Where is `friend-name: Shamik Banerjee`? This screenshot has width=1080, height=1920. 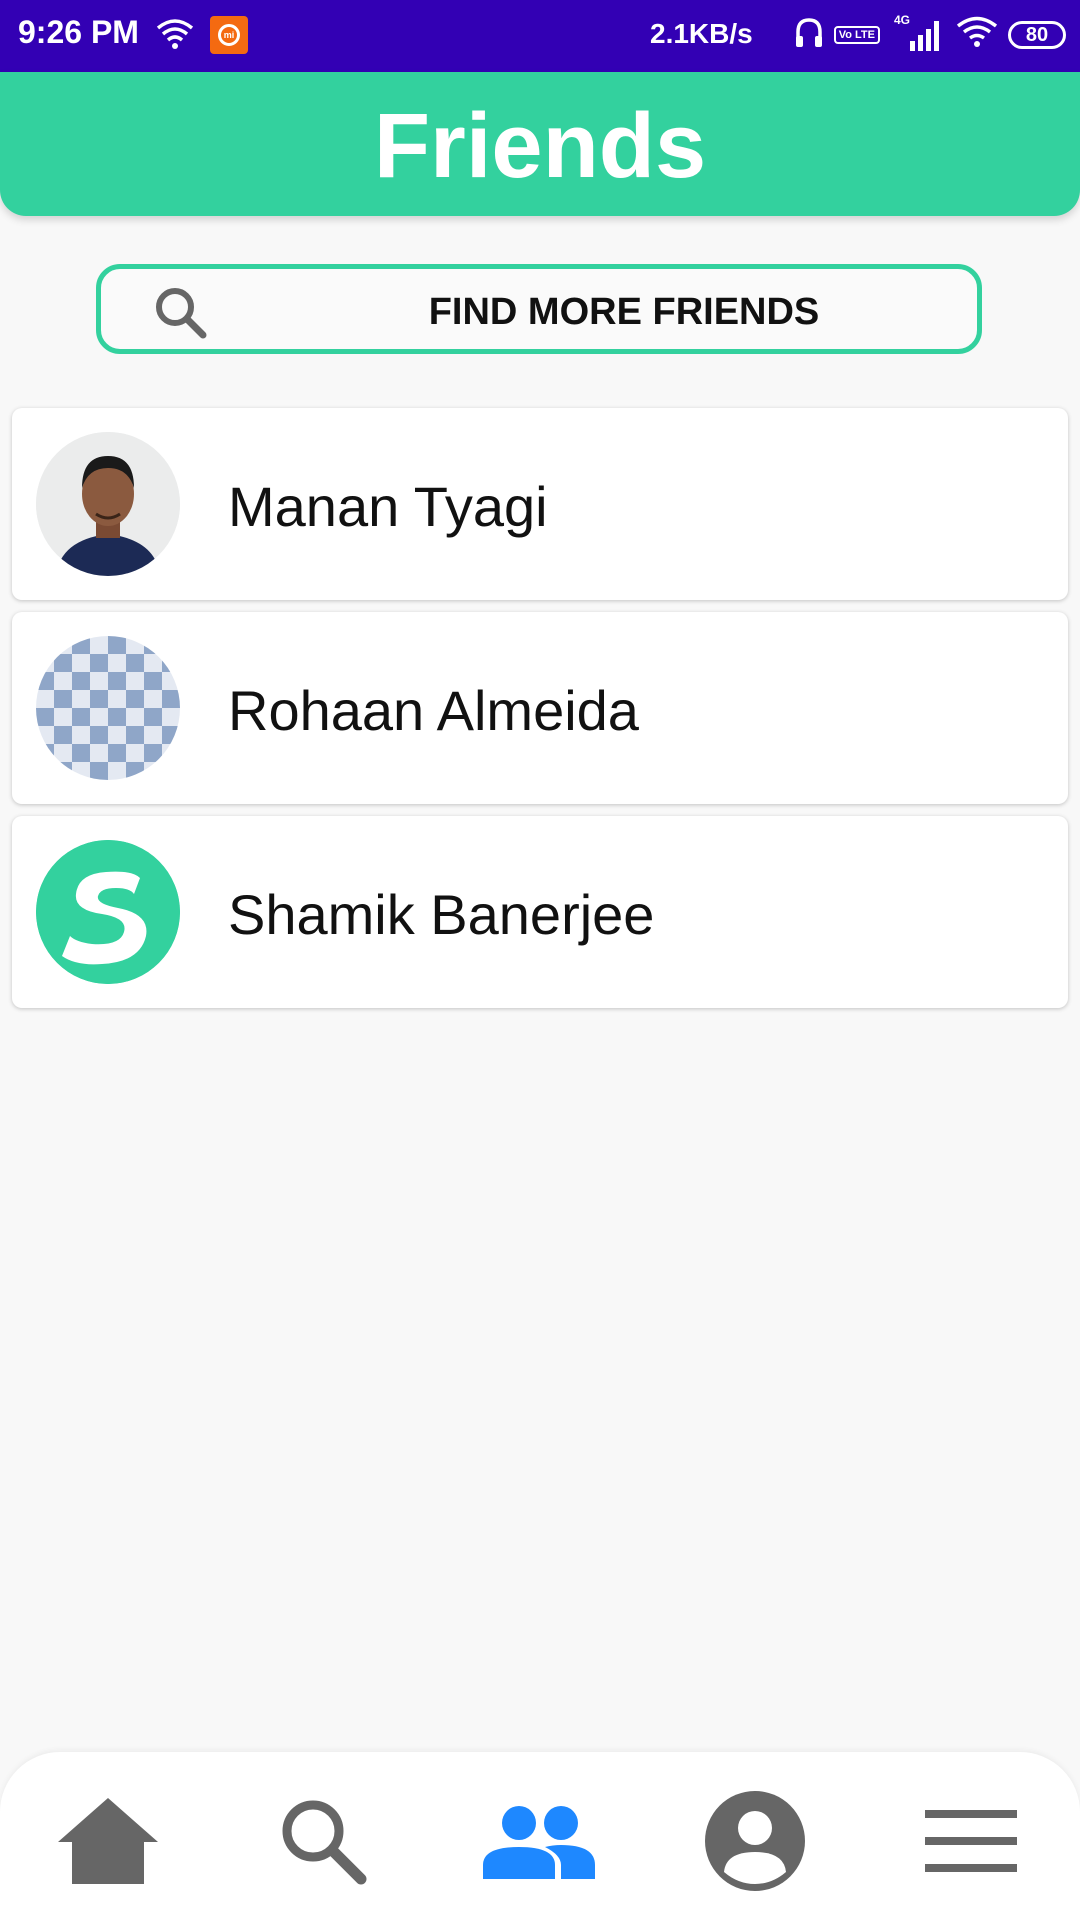
friend-name: Shamik Banerjee is located at coordinates (441, 914).